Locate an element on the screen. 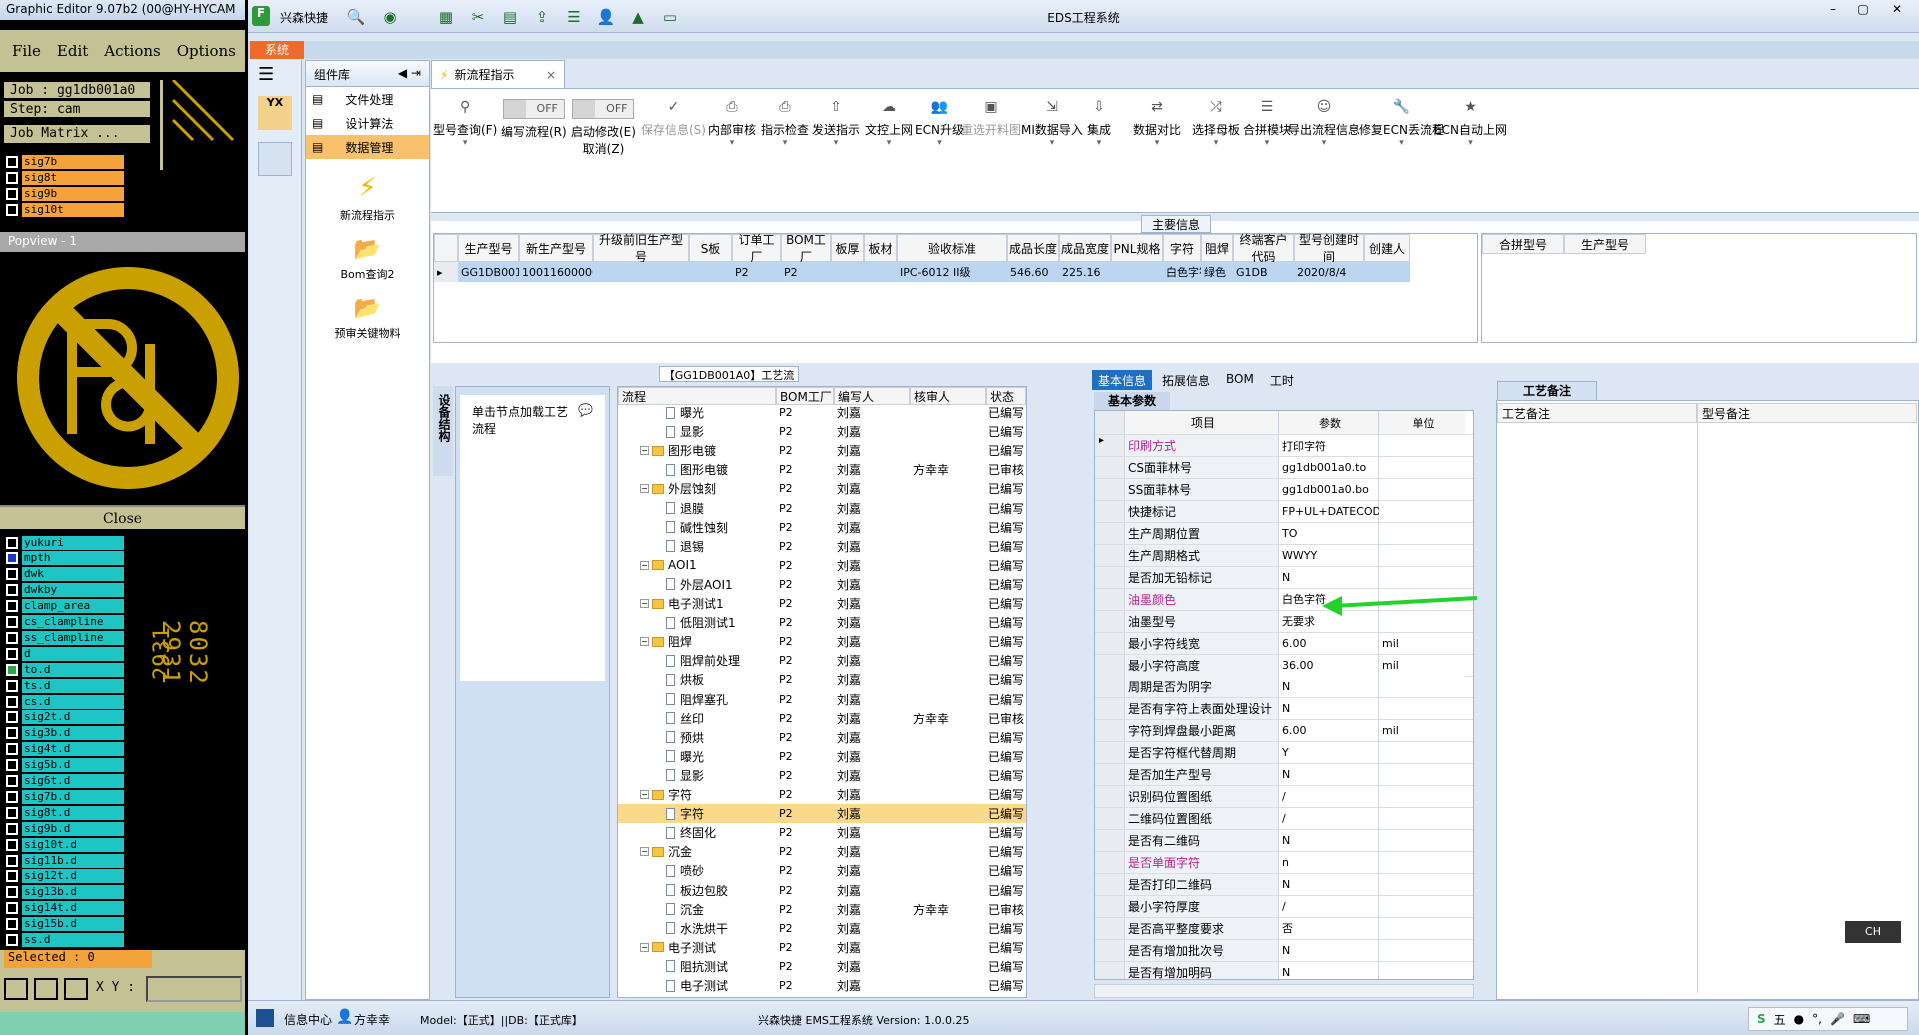 The height and width of the screenshot is (1035, 1919). param-row: 是否有字符上表面处理设计 N is located at coordinates (1284, 709).